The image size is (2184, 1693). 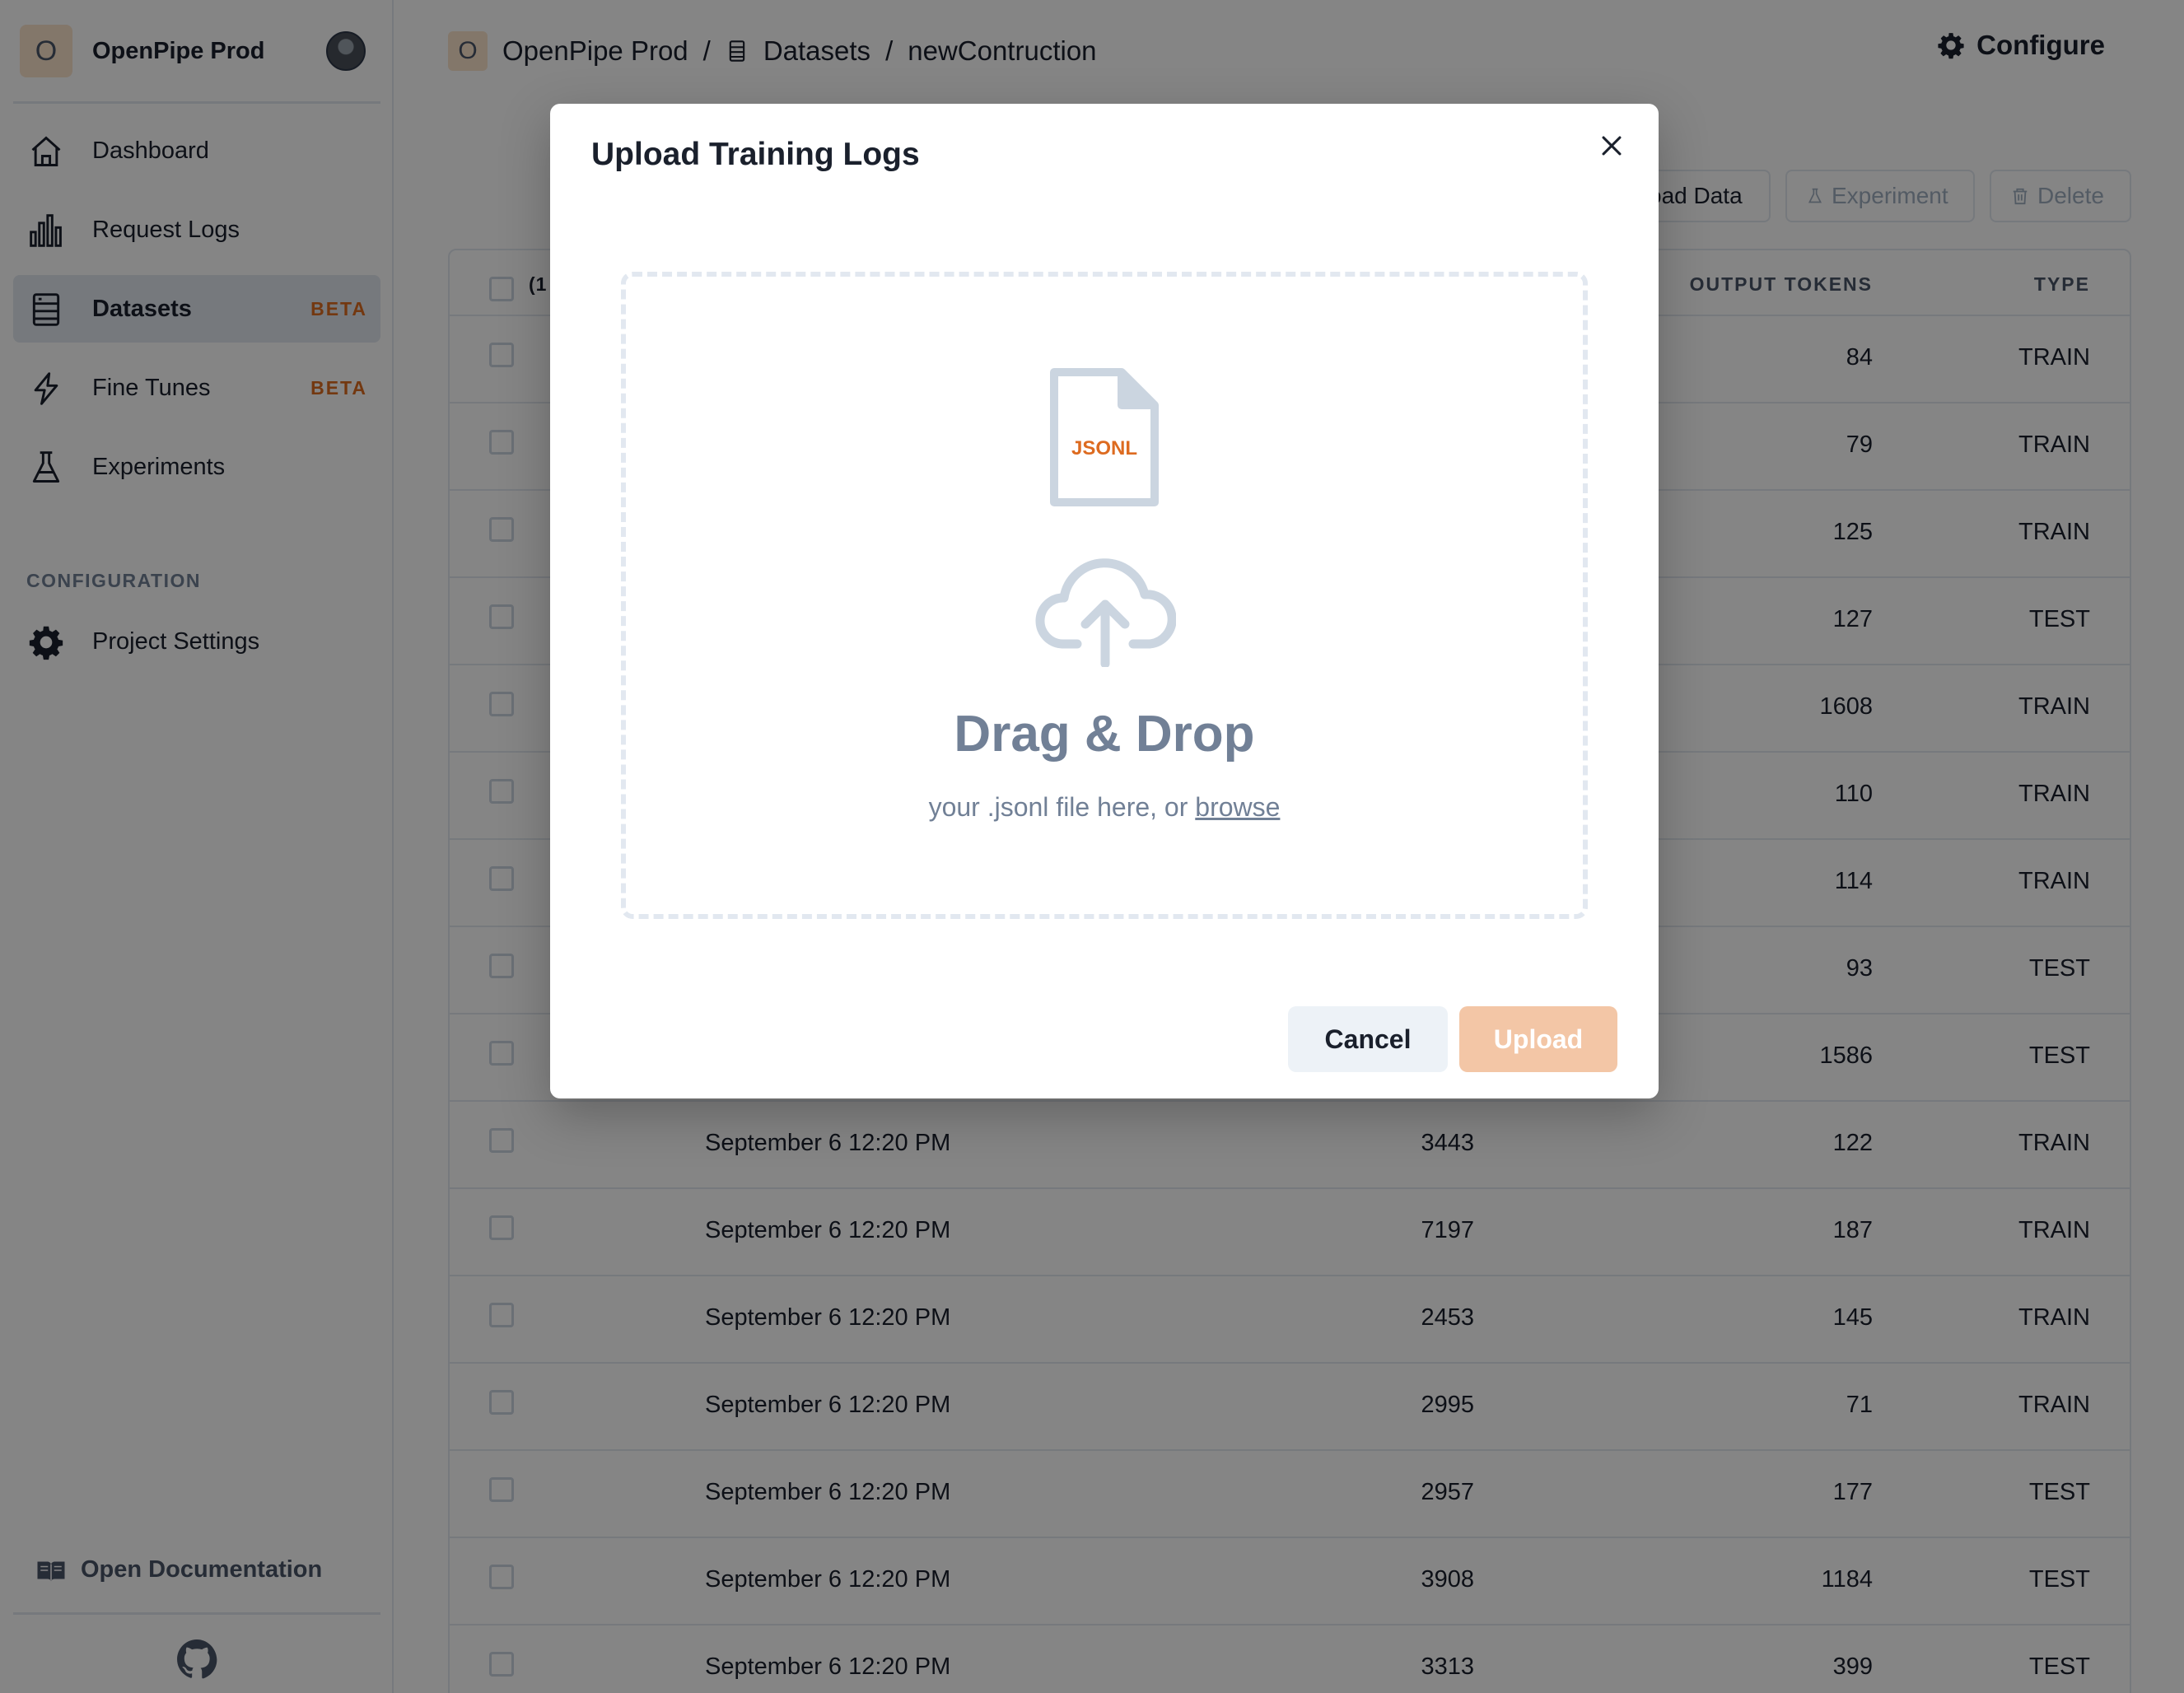 What do you see at coordinates (1062, 807) in the screenshot?
I see `dropzone-hint: your .jsonl file here, or` at bounding box center [1062, 807].